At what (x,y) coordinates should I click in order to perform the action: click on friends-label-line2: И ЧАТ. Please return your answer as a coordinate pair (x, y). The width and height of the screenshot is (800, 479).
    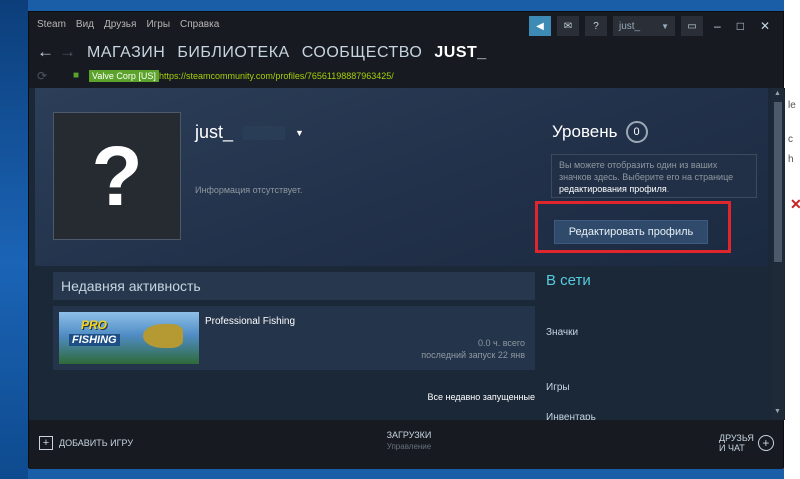
    Looking at the image, I should click on (732, 448).